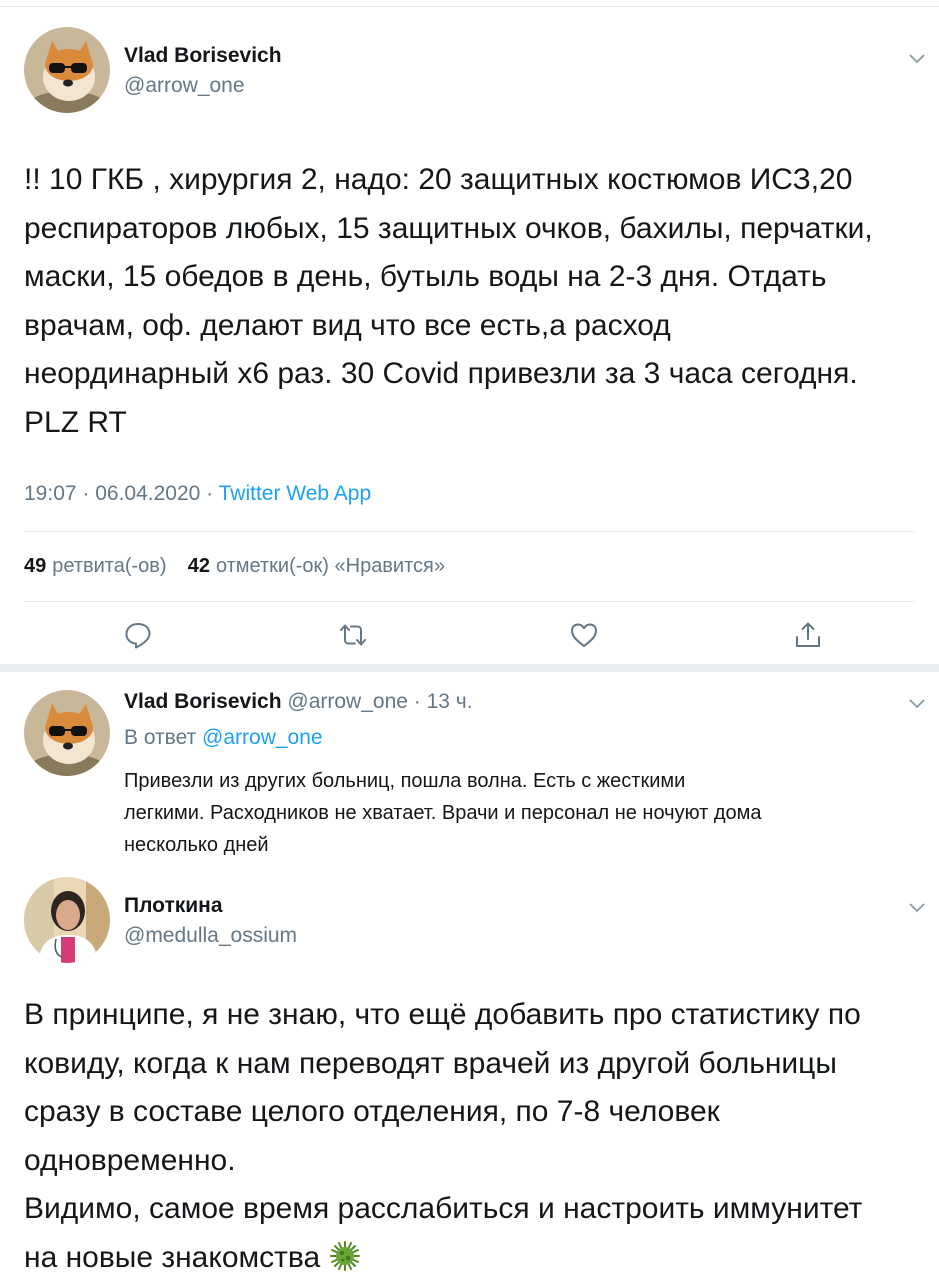 This screenshot has width=939, height=1282. Describe the element at coordinates (469, 668) in the screenshot. I see `section-separator` at that location.